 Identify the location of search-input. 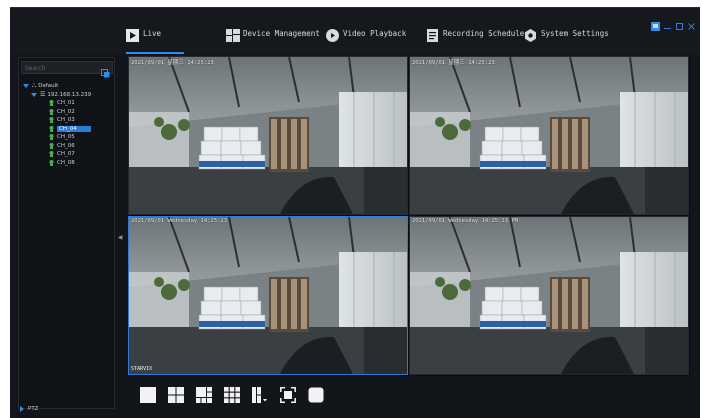
(62, 68).